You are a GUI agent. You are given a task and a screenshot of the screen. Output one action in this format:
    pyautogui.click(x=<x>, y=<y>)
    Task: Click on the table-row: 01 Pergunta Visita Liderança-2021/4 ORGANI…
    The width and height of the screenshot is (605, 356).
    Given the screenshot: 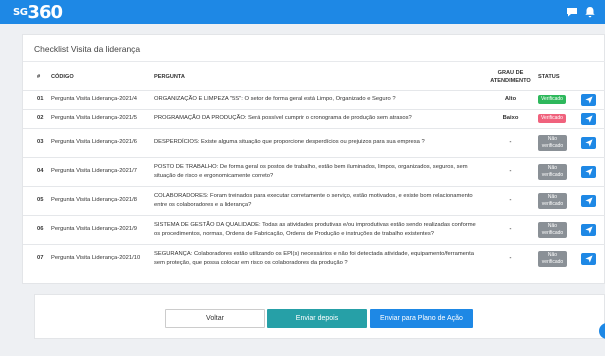 What is the action you would take?
    pyautogui.click(x=314, y=99)
    